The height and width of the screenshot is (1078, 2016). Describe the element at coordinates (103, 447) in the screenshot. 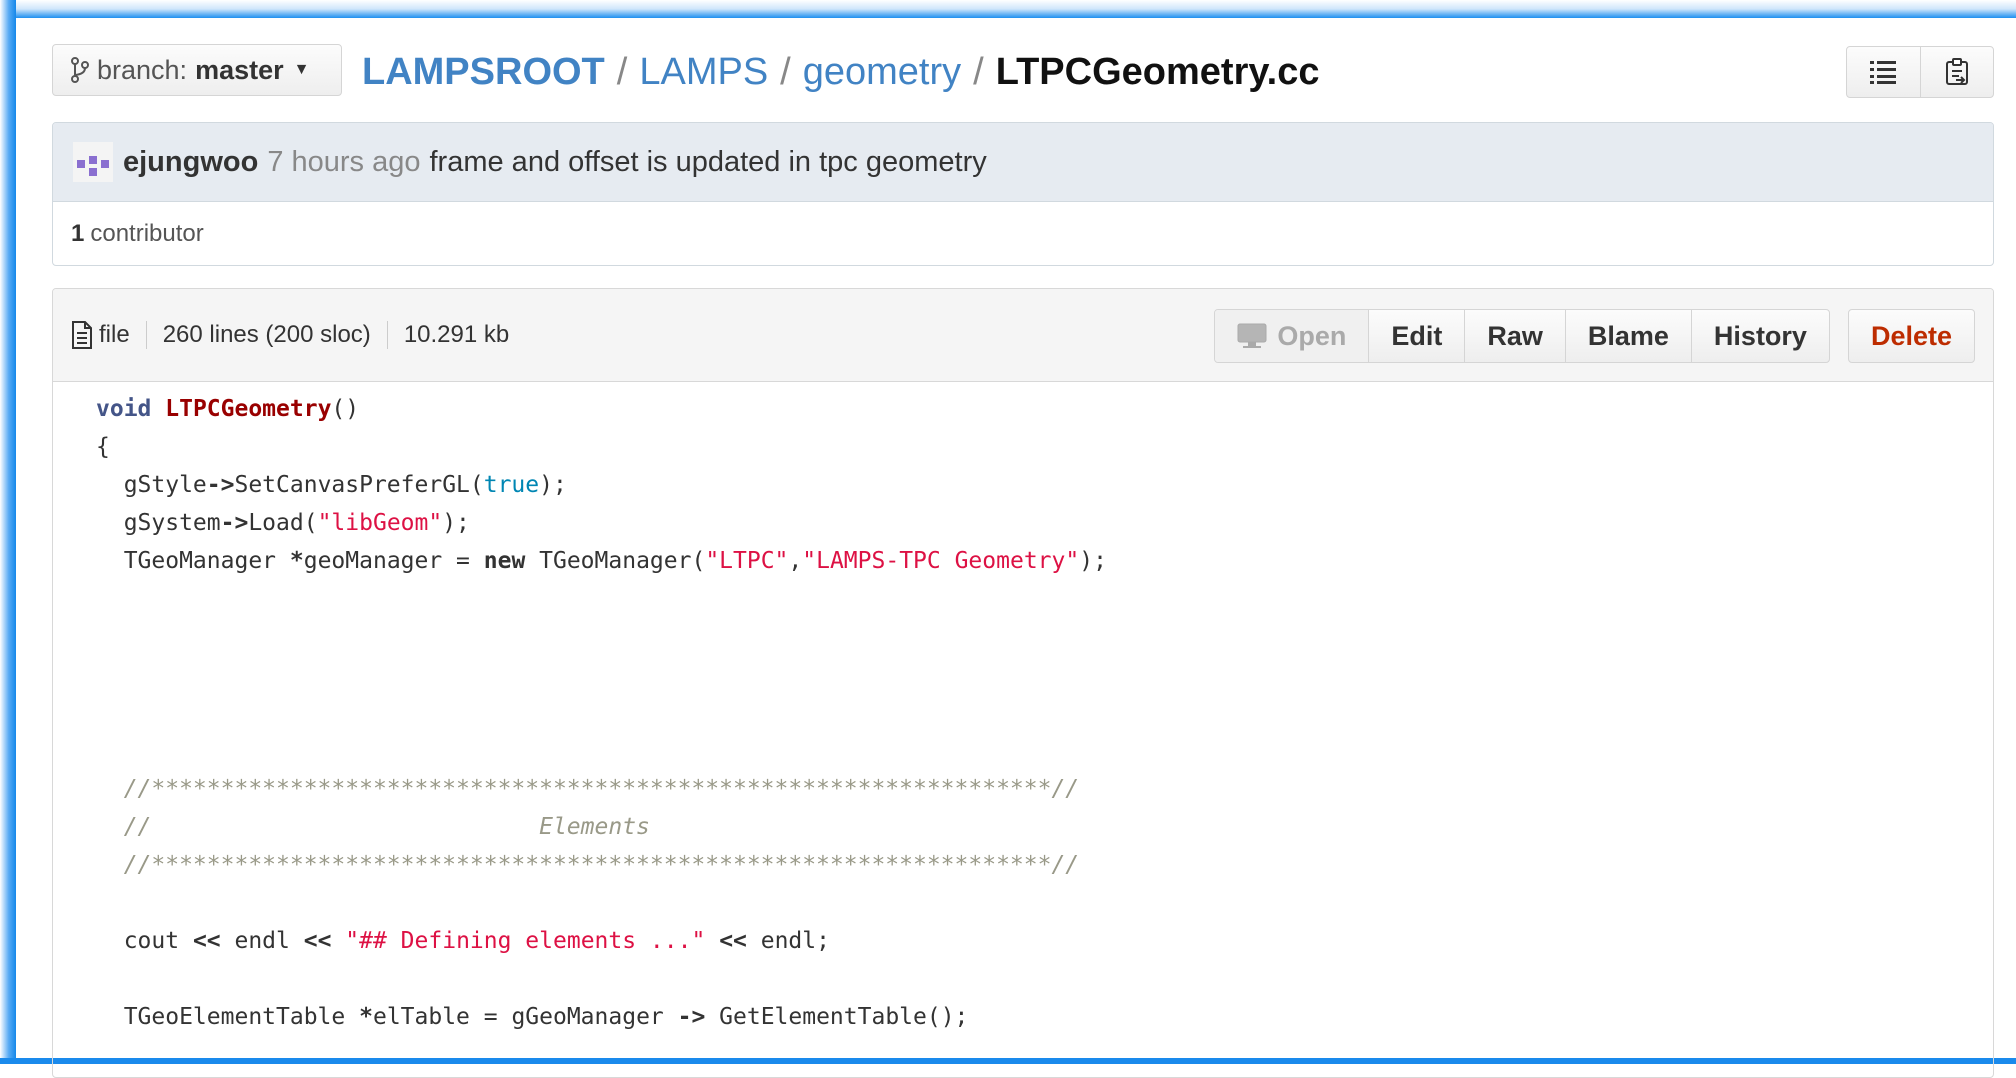

I see `code-line: {` at that location.